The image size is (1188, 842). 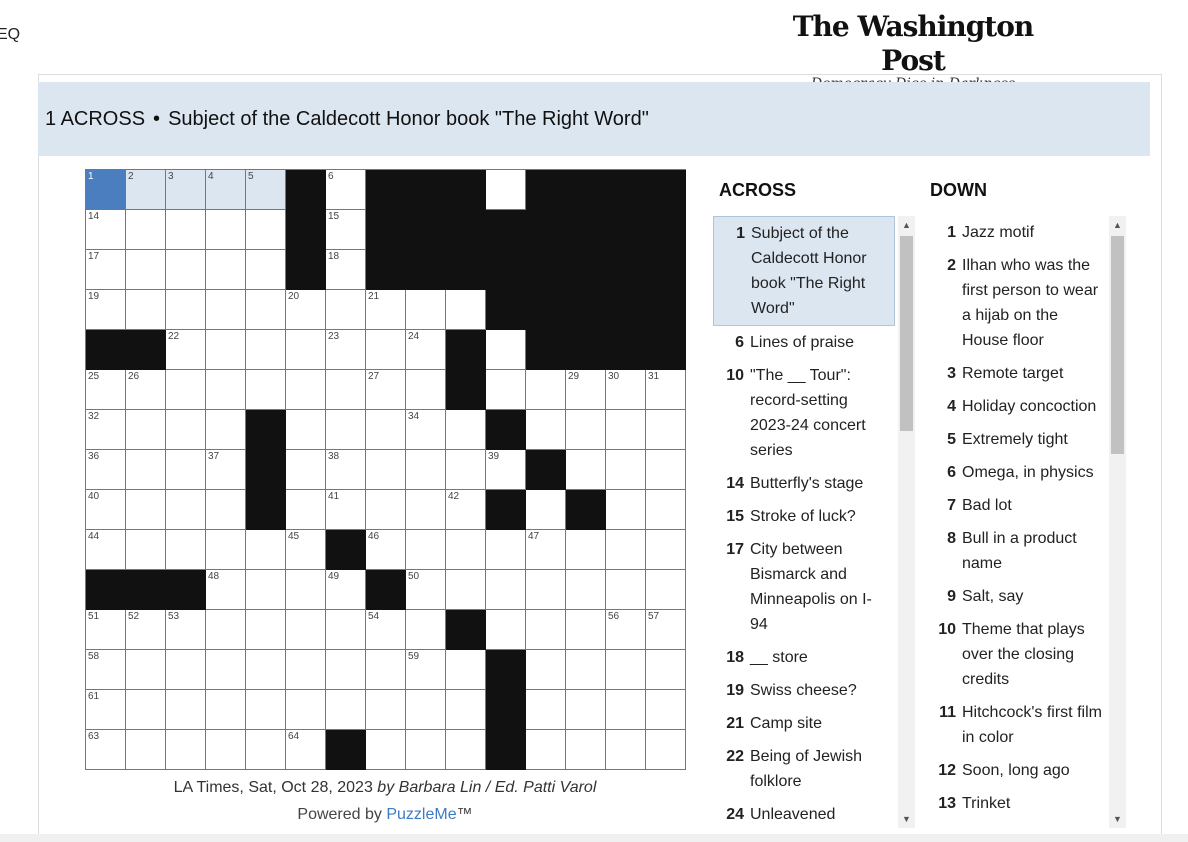 I want to click on grid-cell: 41, so click(x=346, y=510).